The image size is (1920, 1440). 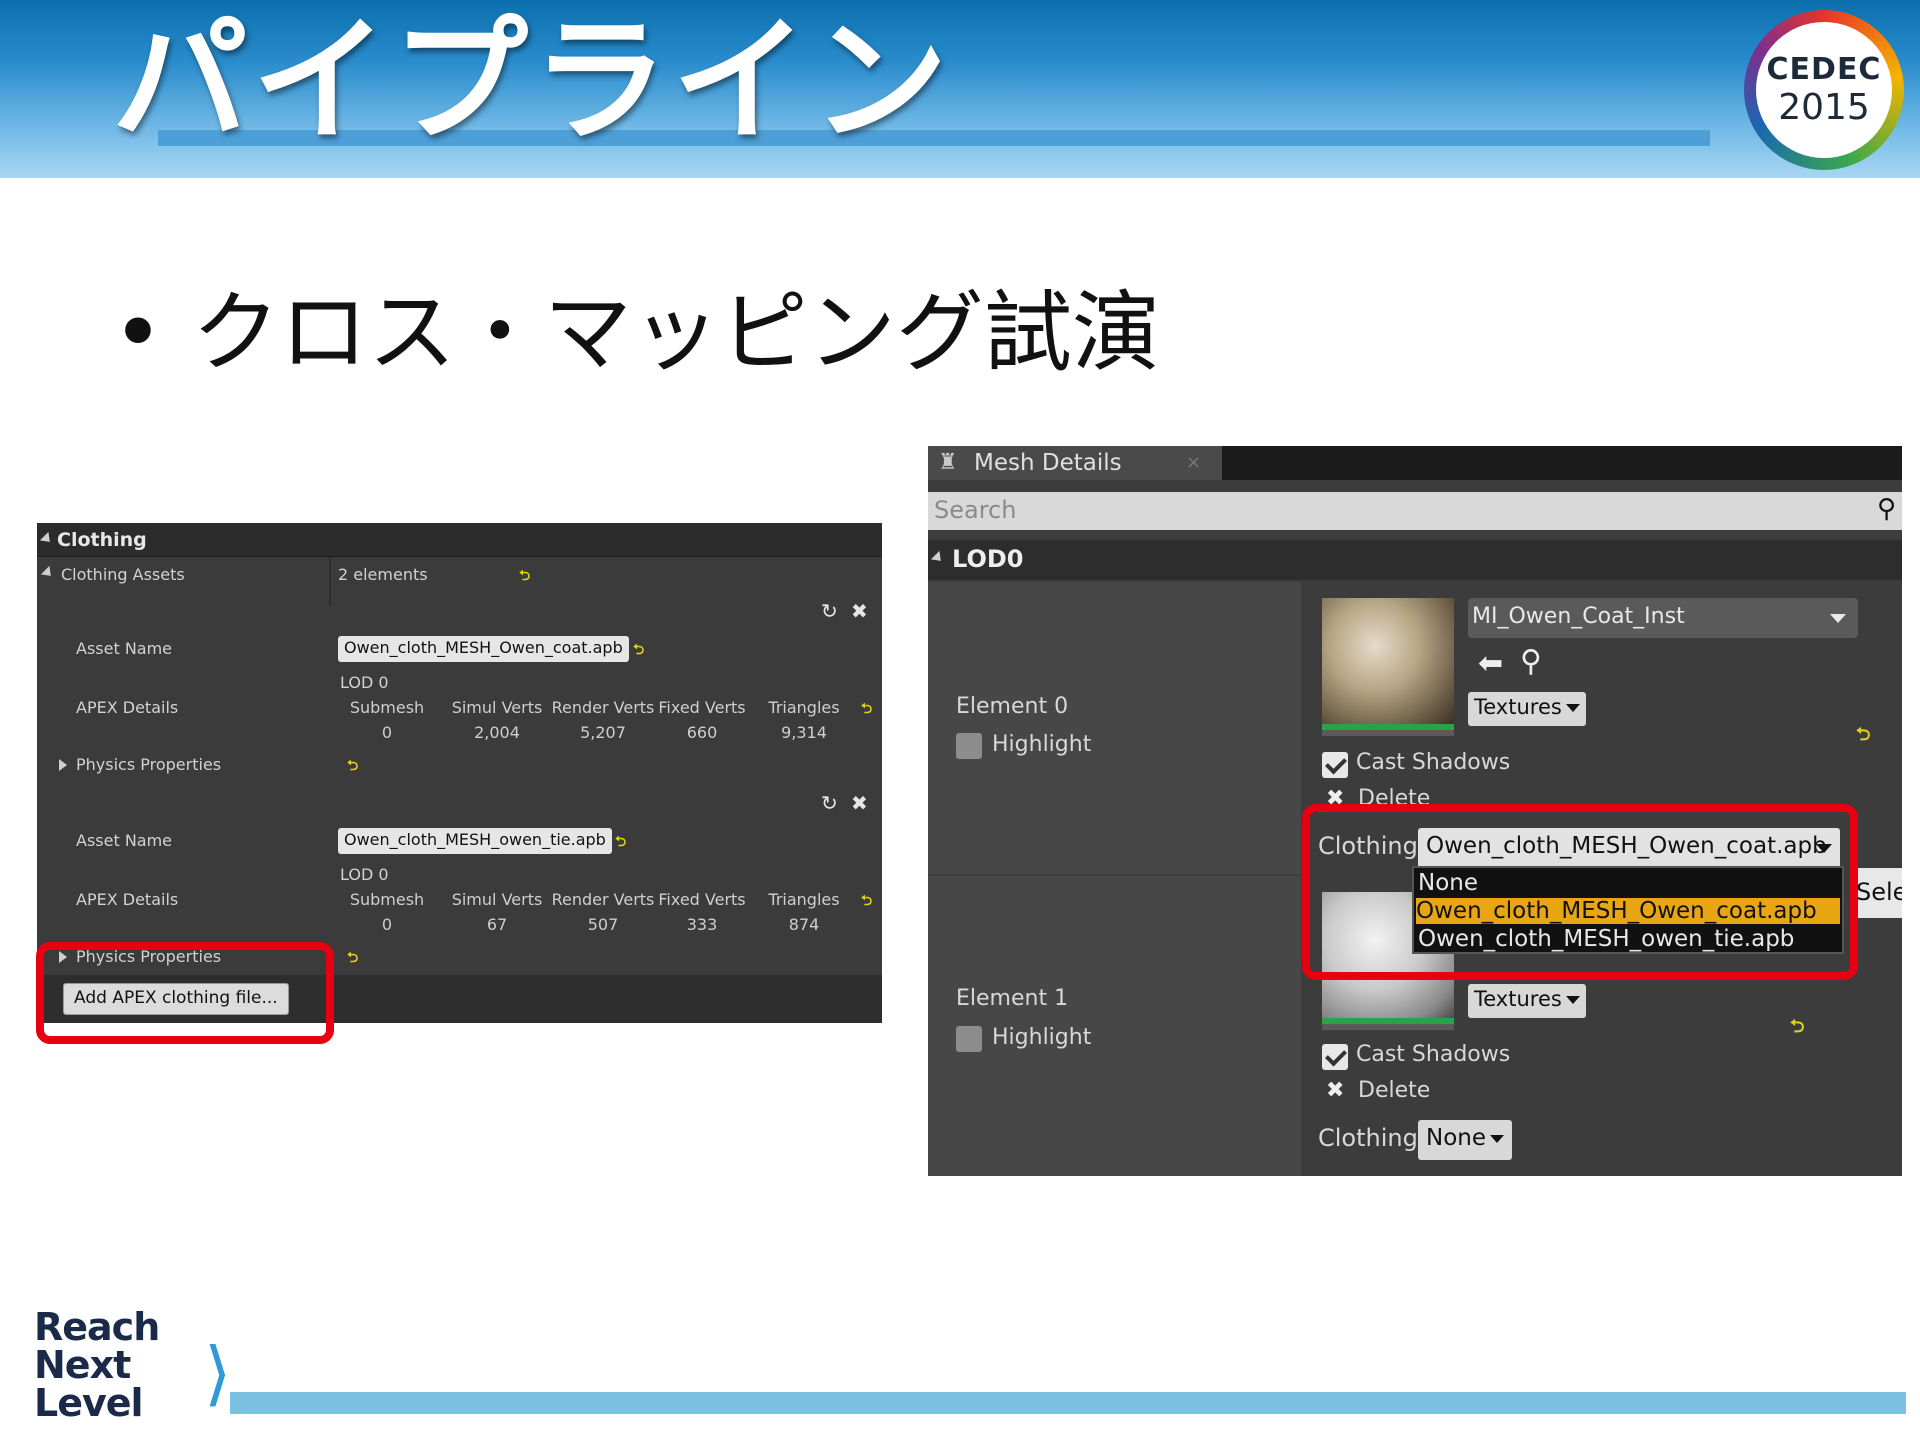 I want to click on tab-mesh-details: ♜ Mesh Details ×, so click(x=1075, y=463).